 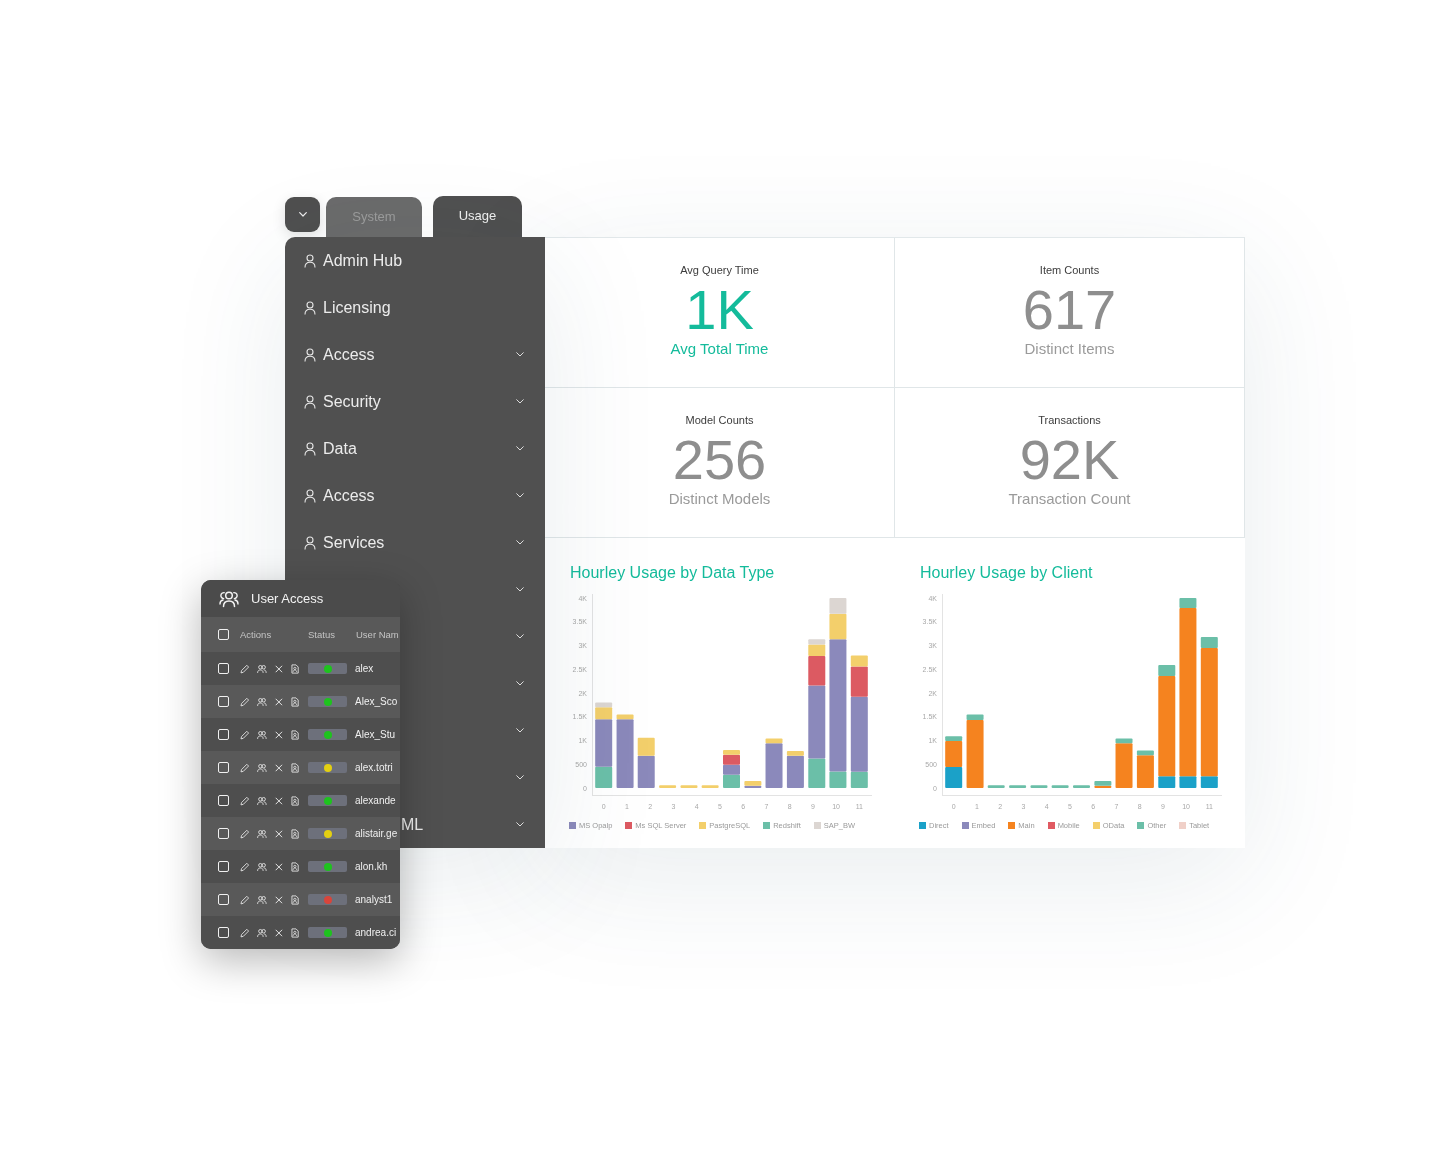 What do you see at coordinates (371, 866) in the screenshot?
I see `user-name-cell: alon.kh` at bounding box center [371, 866].